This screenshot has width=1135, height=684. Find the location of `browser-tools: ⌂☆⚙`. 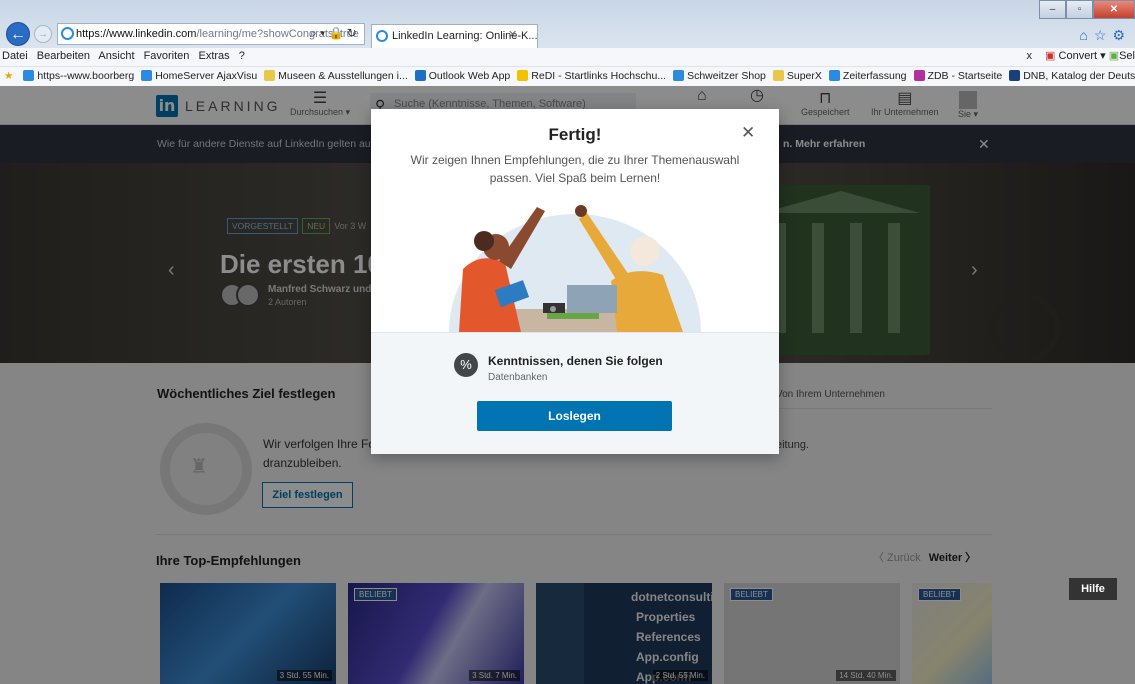

browser-tools: ⌂☆⚙ is located at coordinates (1105, 35).